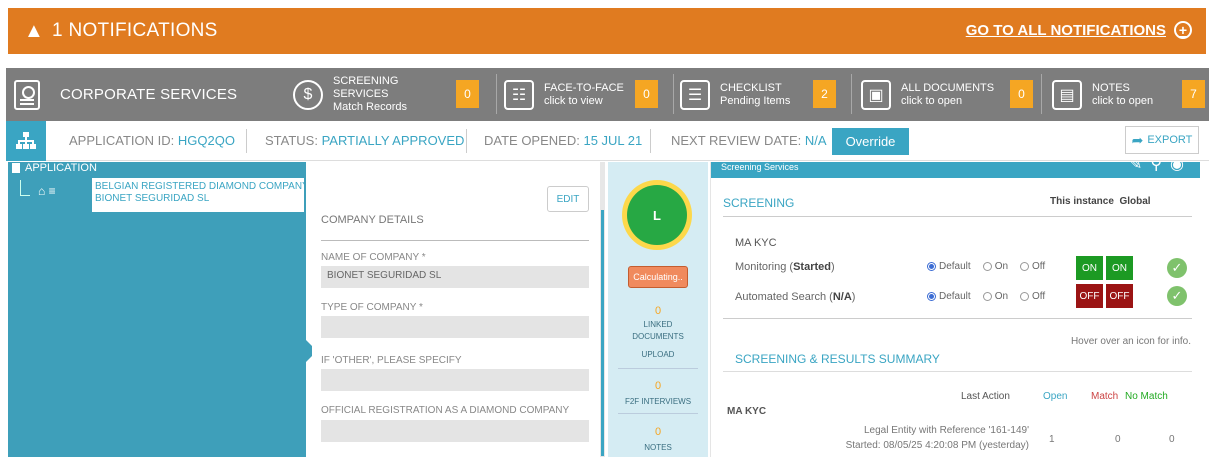 This screenshot has width=1209, height=457. I want to click on upload-link: UPLOAD, so click(658, 354).